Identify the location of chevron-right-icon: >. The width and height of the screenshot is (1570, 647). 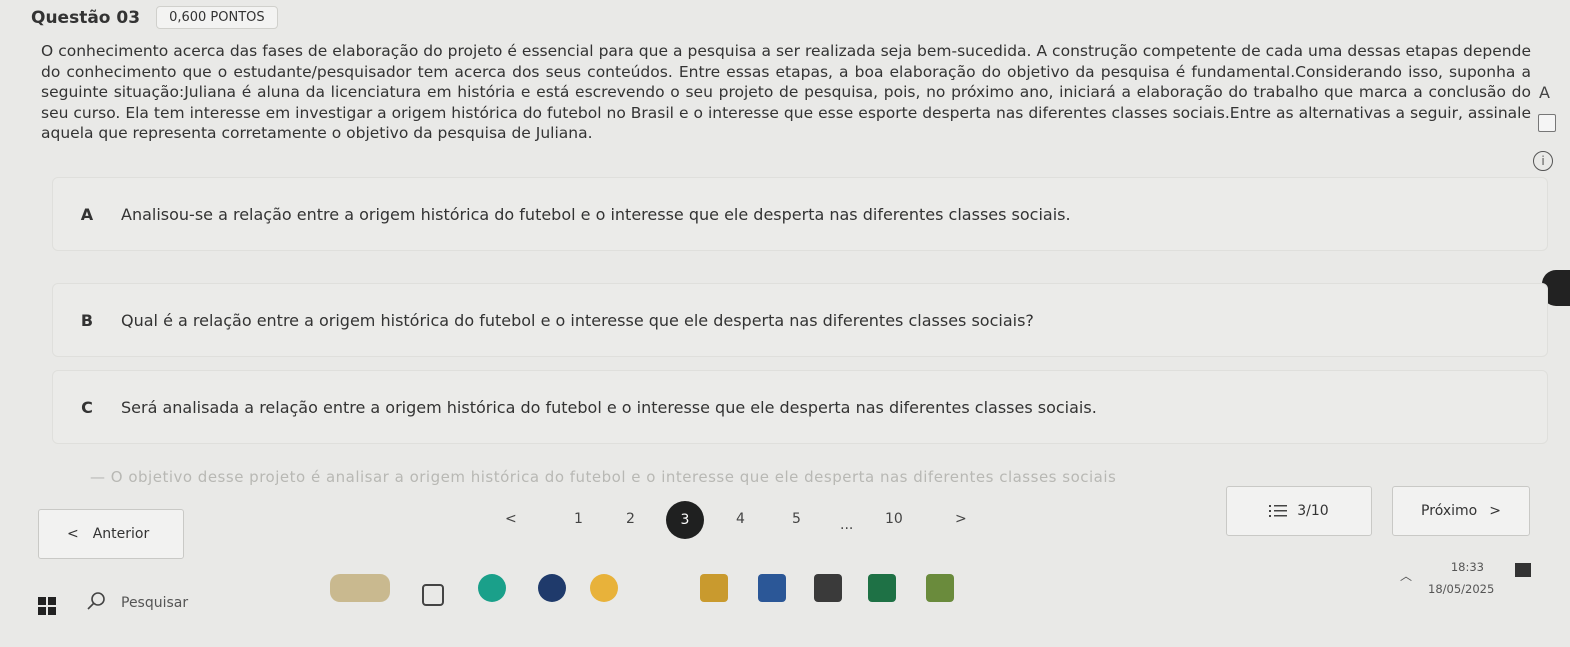
(1495, 511).